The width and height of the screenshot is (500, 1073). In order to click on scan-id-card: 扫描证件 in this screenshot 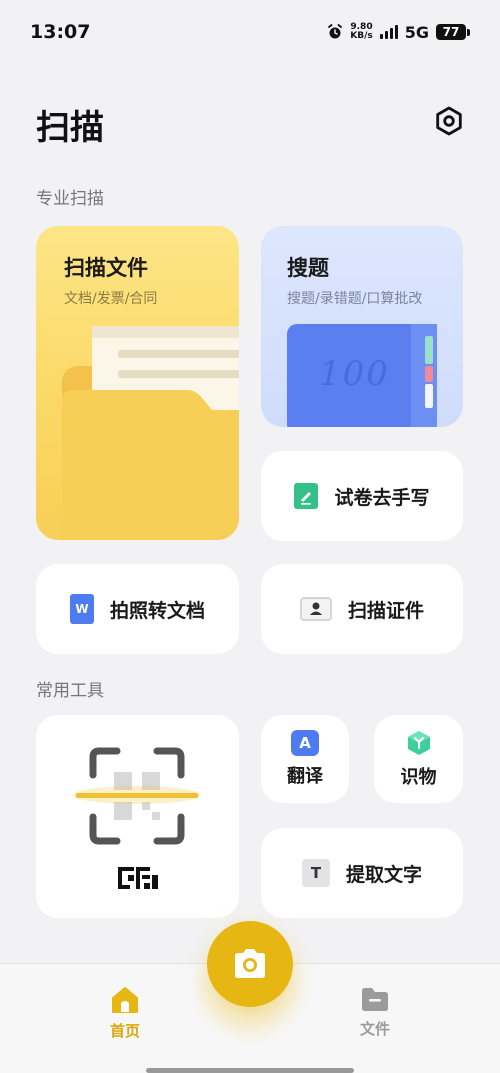, I will do `click(362, 609)`.